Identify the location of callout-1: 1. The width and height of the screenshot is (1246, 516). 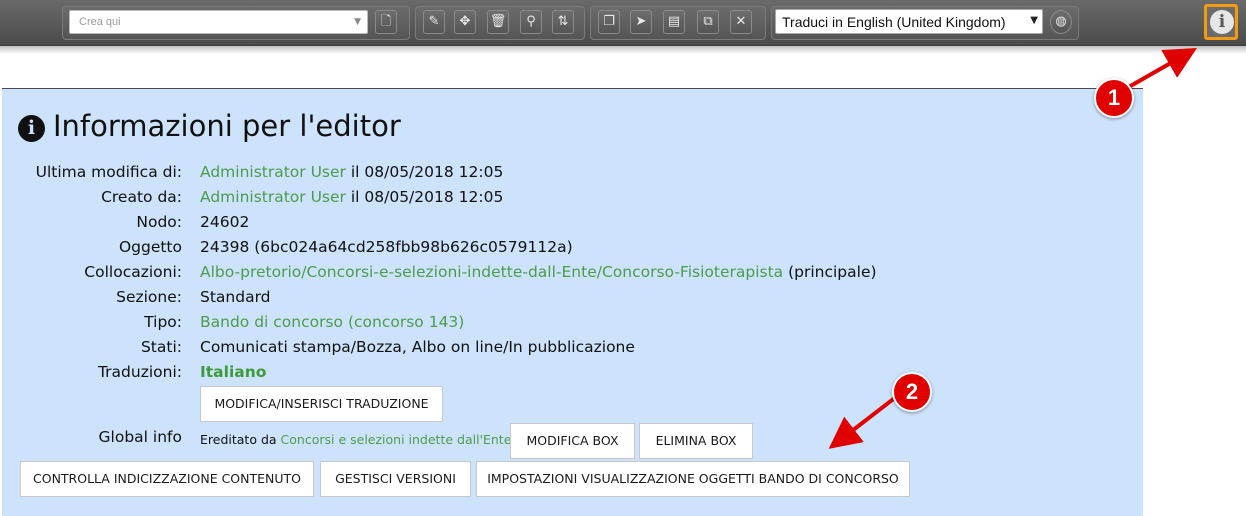
(1114, 98).